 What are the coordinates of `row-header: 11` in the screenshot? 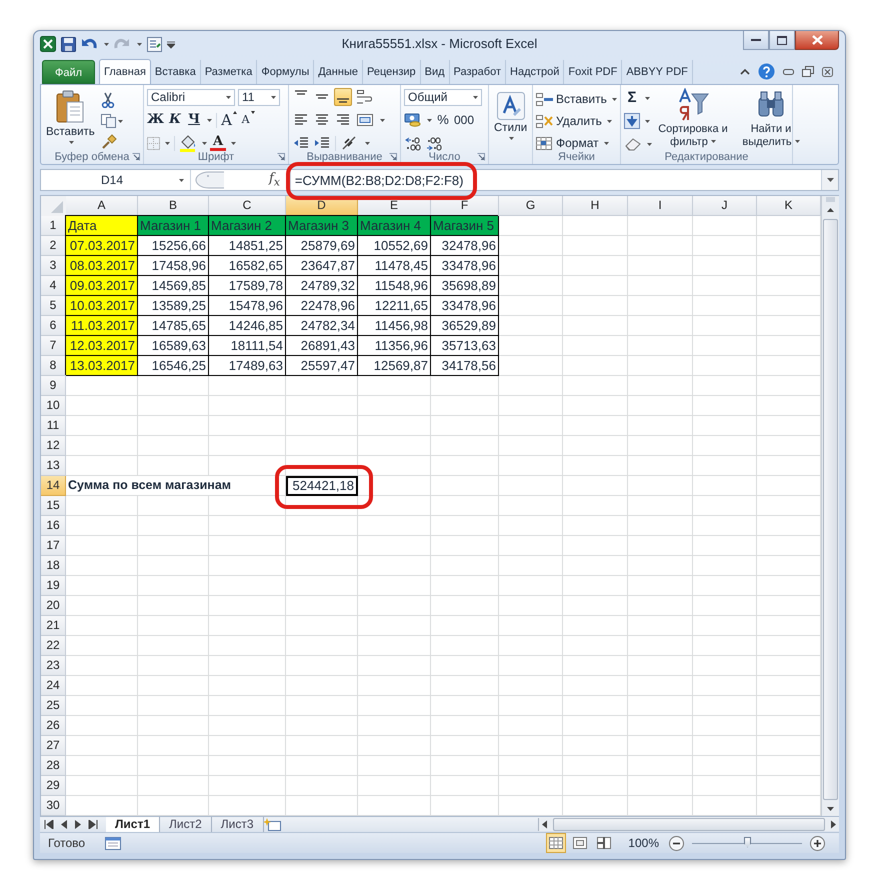 It's located at (53, 426).